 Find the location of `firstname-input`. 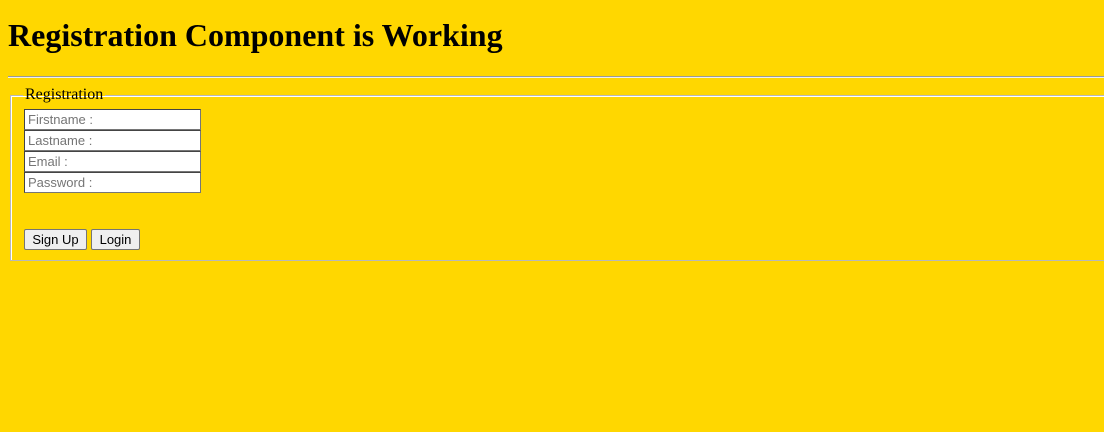

firstname-input is located at coordinates (112, 119).